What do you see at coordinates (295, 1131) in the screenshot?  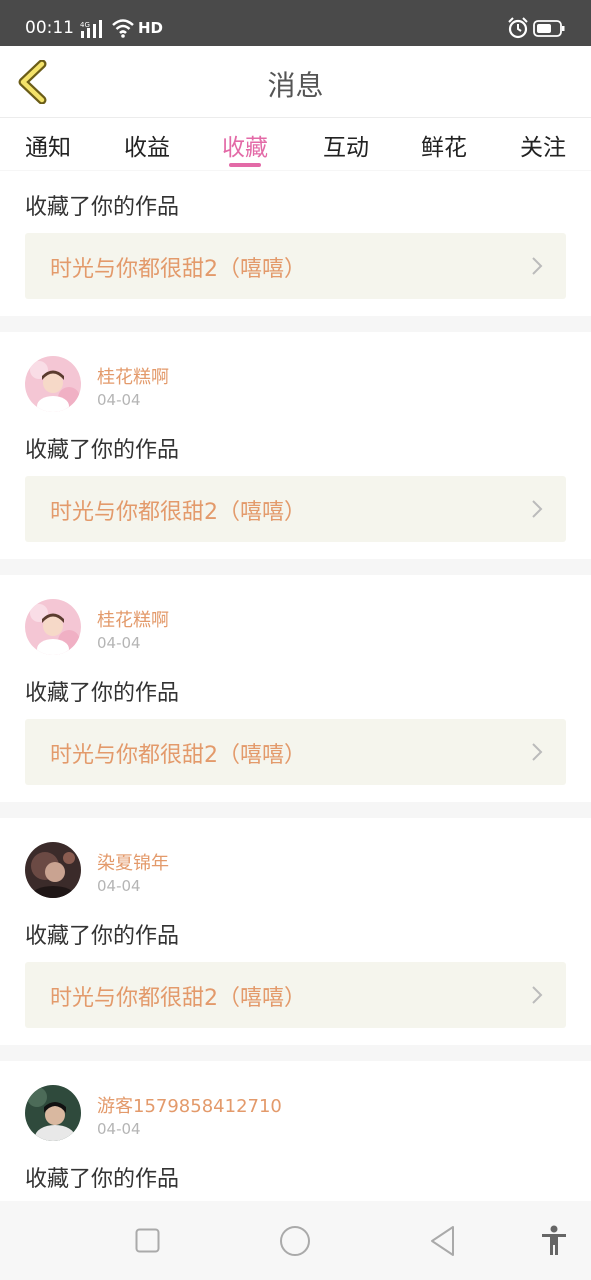 I see `notification-card: 游客1579858412710 04-04 收藏了你的作品` at bounding box center [295, 1131].